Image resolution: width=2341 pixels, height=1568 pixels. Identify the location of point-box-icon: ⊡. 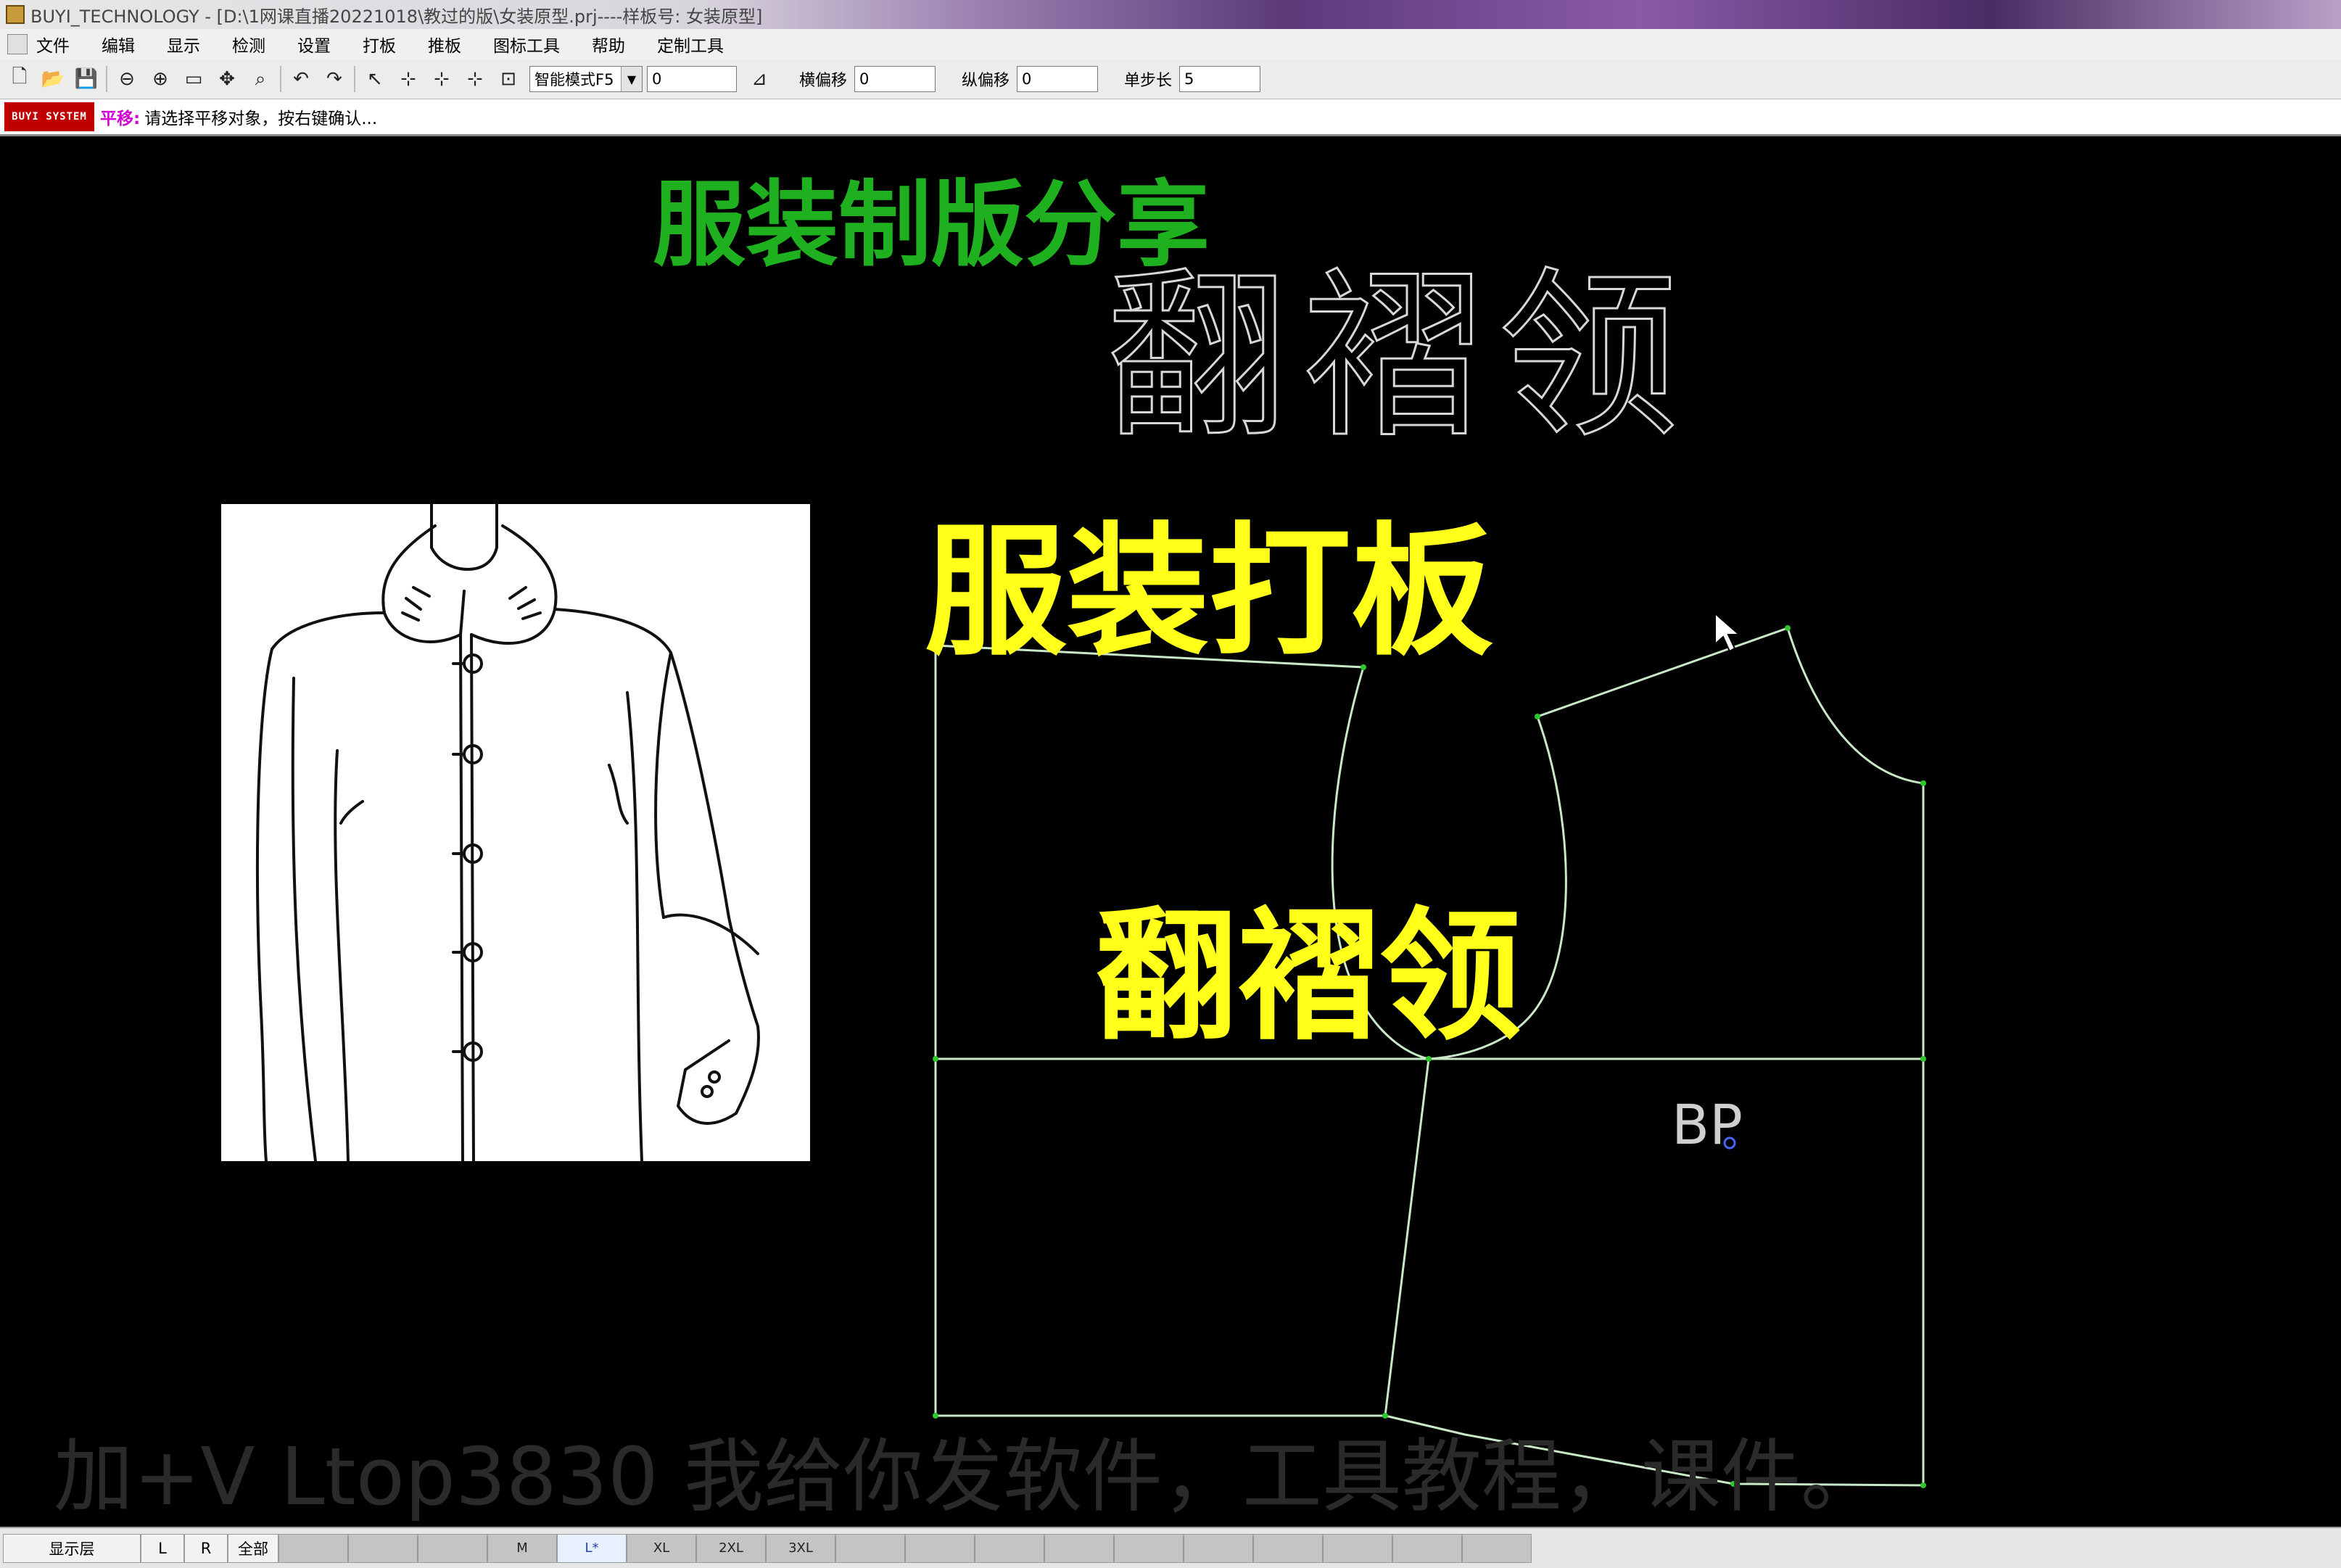
(508, 79).